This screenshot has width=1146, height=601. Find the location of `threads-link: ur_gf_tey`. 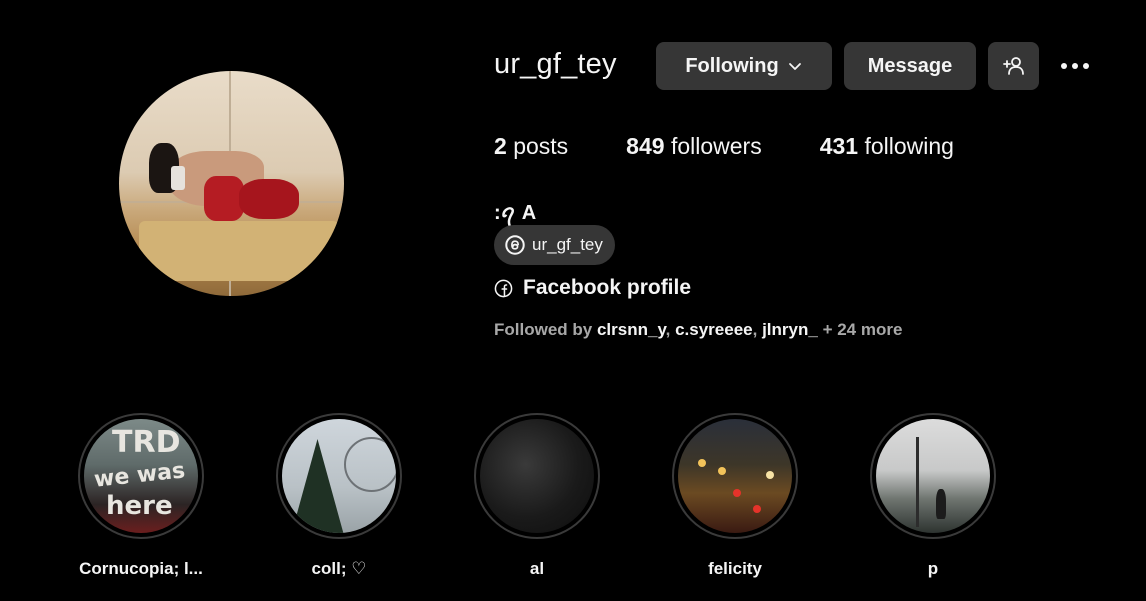

threads-link: ur_gf_tey is located at coordinates (554, 245).